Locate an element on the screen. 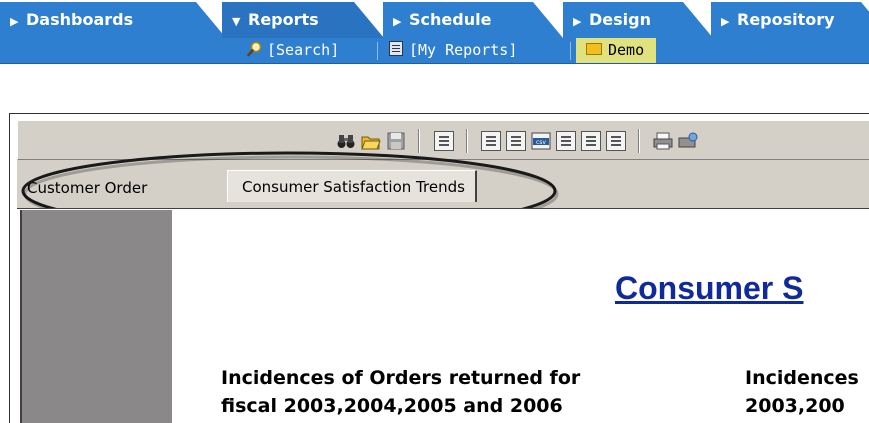 Image resolution: width=869 pixels, height=423 pixels. my-reports-link: [My Reports] is located at coordinates (453, 50).